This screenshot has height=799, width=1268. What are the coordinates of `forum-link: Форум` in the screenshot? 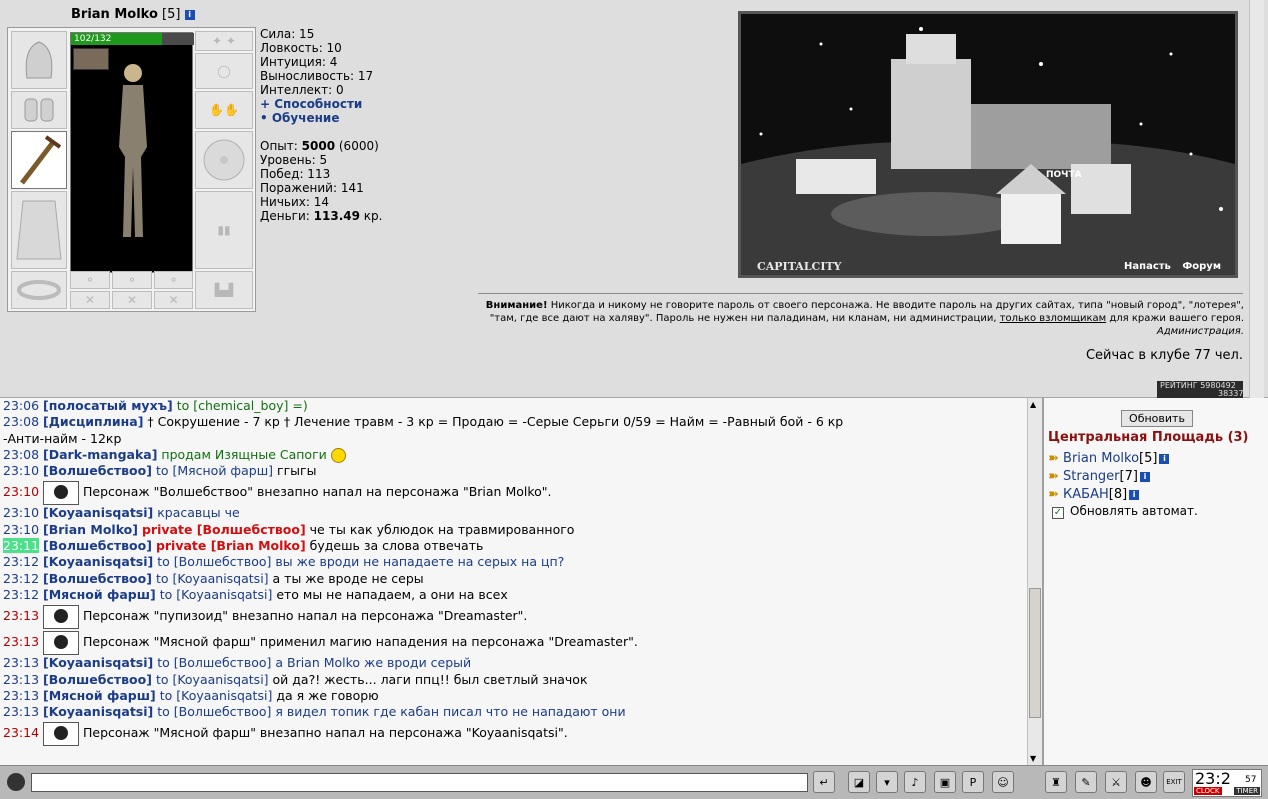 It's located at (1201, 266).